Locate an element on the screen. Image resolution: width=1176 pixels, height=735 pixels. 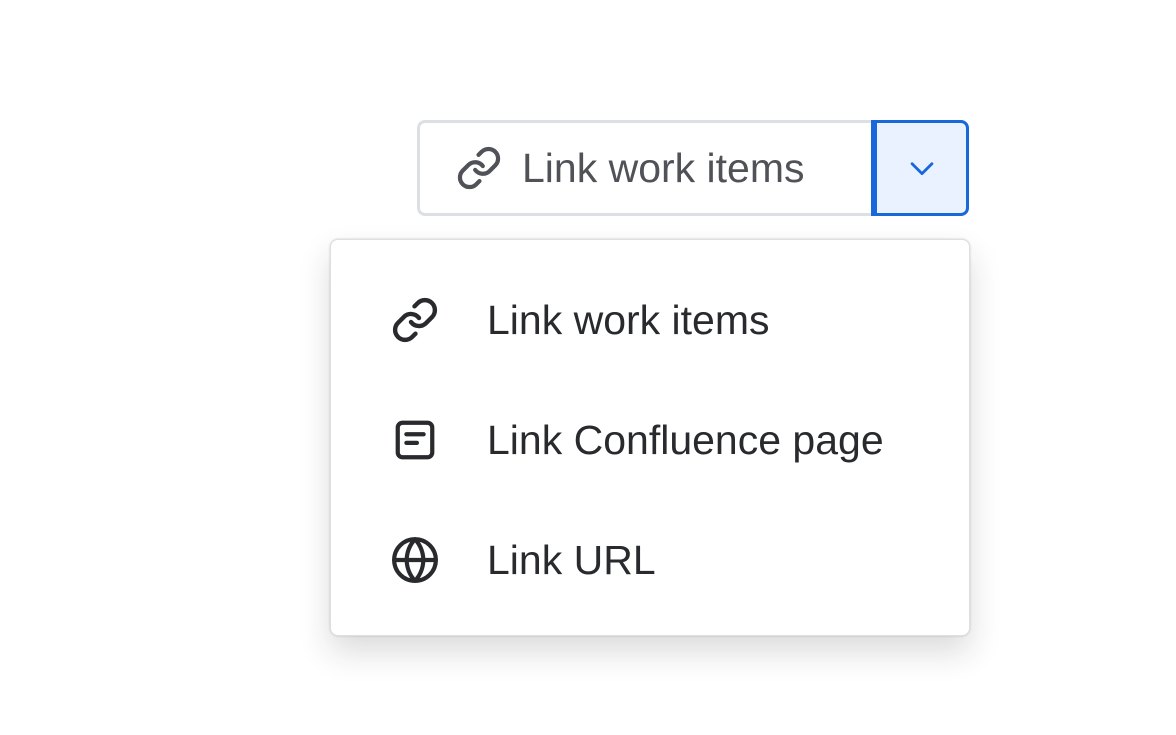
link-split-button: Link work items is located at coordinates (693, 168).